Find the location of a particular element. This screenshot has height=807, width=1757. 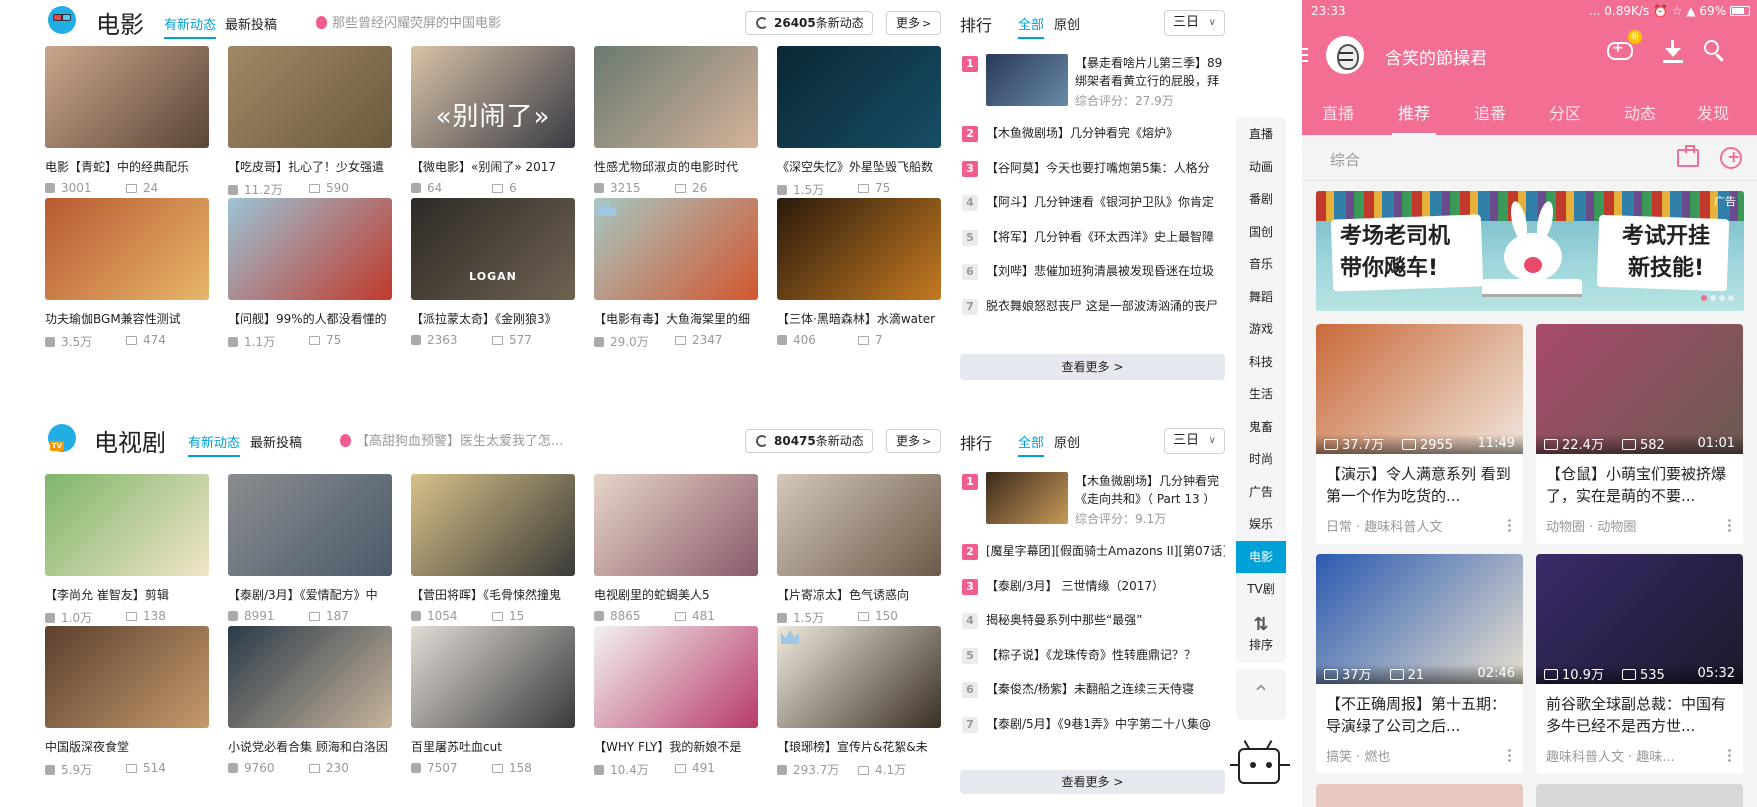

ranking-icon is located at coordinates (1688, 156).